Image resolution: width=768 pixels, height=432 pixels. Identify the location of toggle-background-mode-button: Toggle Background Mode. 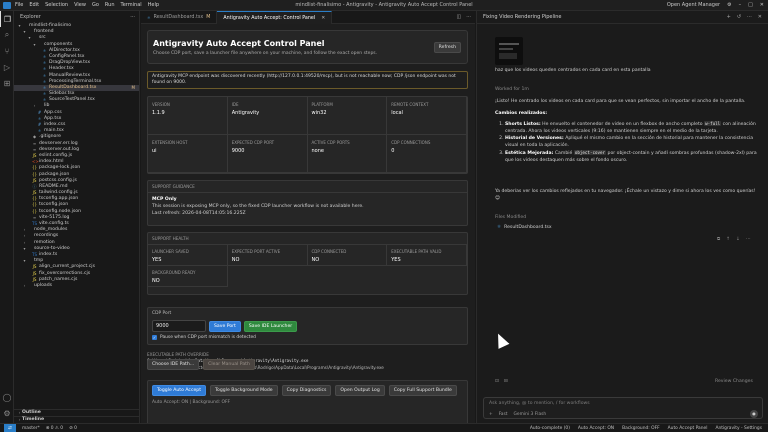
(244, 390).